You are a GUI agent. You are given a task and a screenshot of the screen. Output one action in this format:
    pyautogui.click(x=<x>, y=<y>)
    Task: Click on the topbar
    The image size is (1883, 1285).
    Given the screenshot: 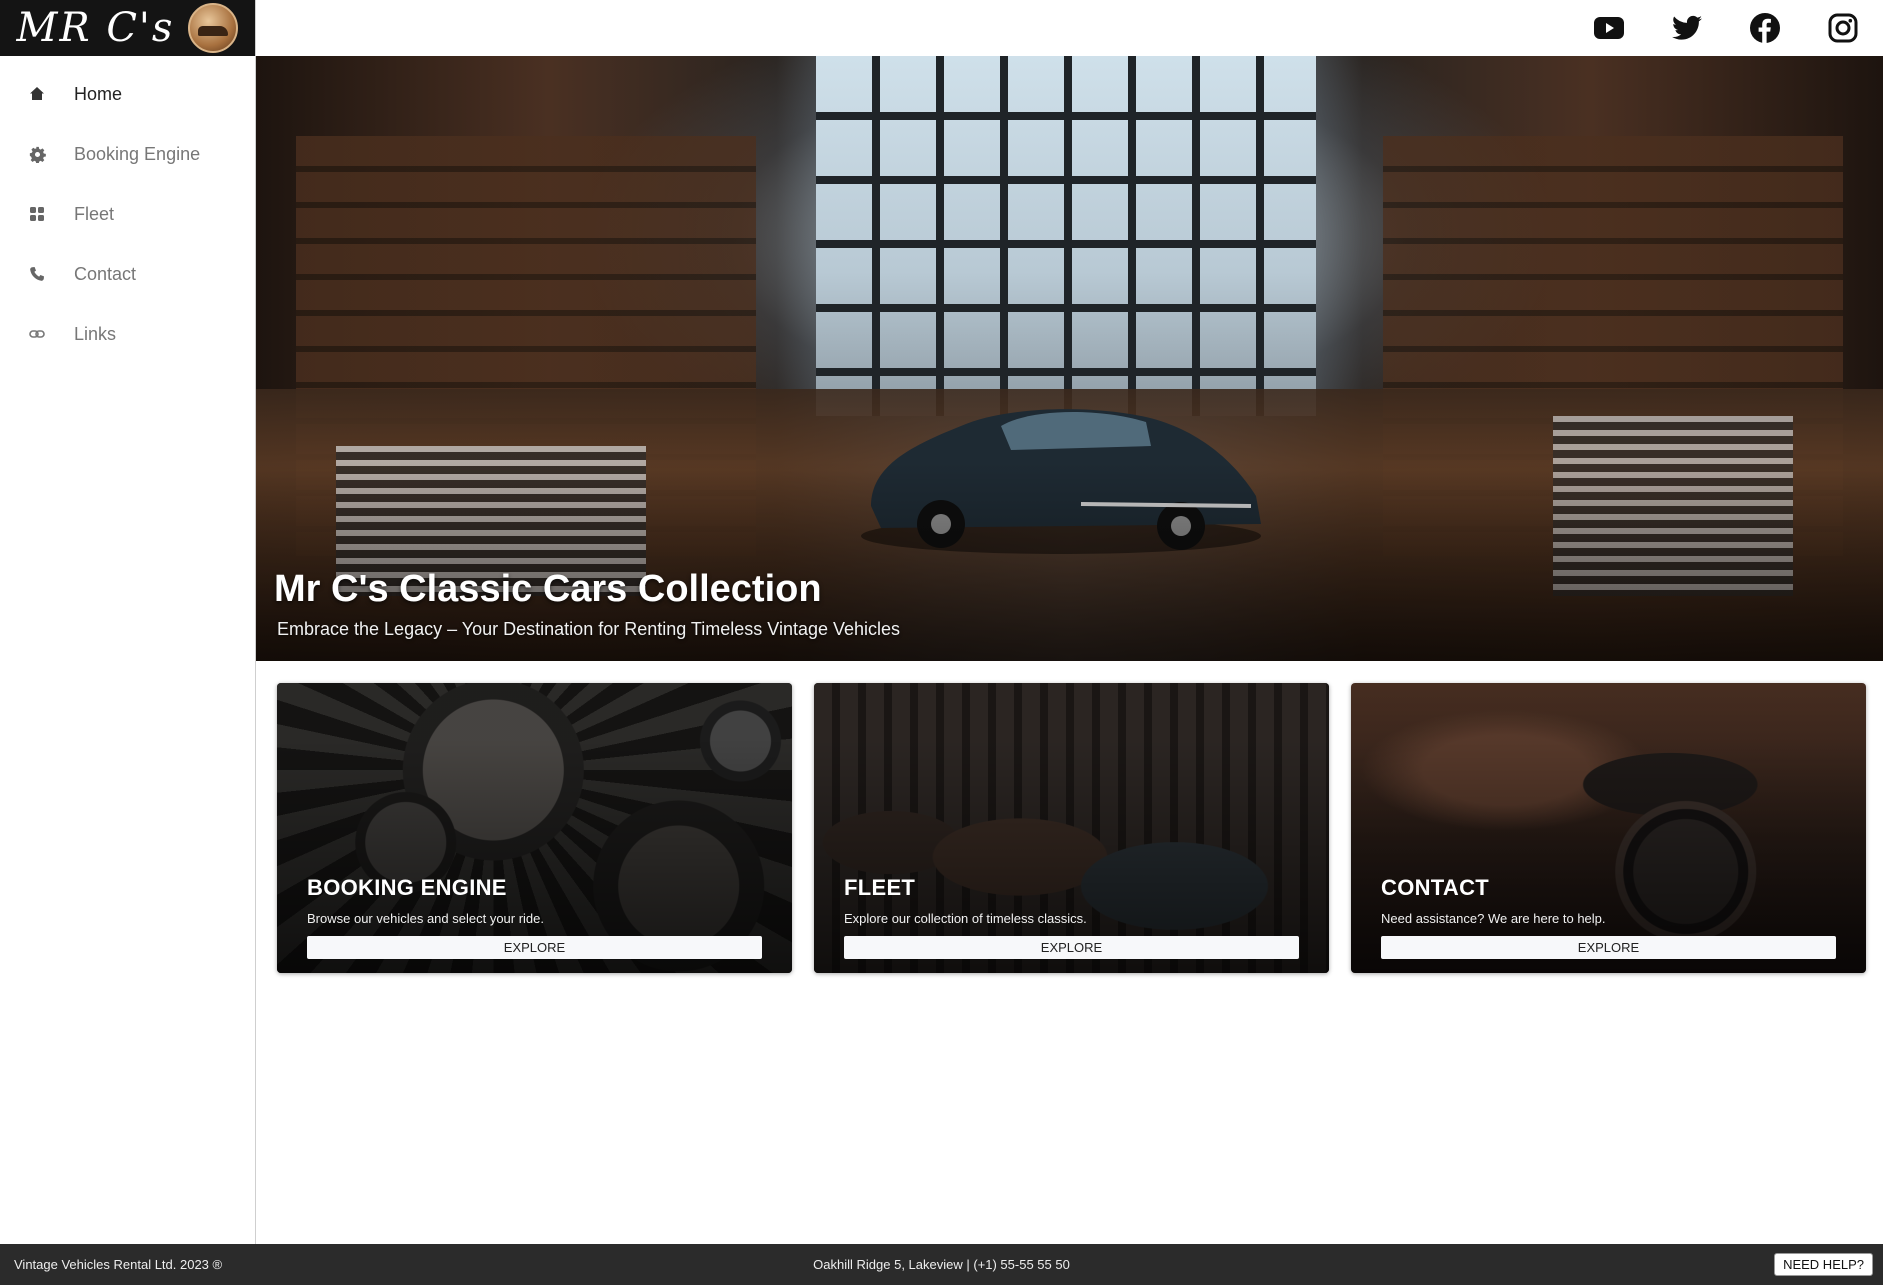 What is the action you would take?
    pyautogui.click(x=1069, y=28)
    